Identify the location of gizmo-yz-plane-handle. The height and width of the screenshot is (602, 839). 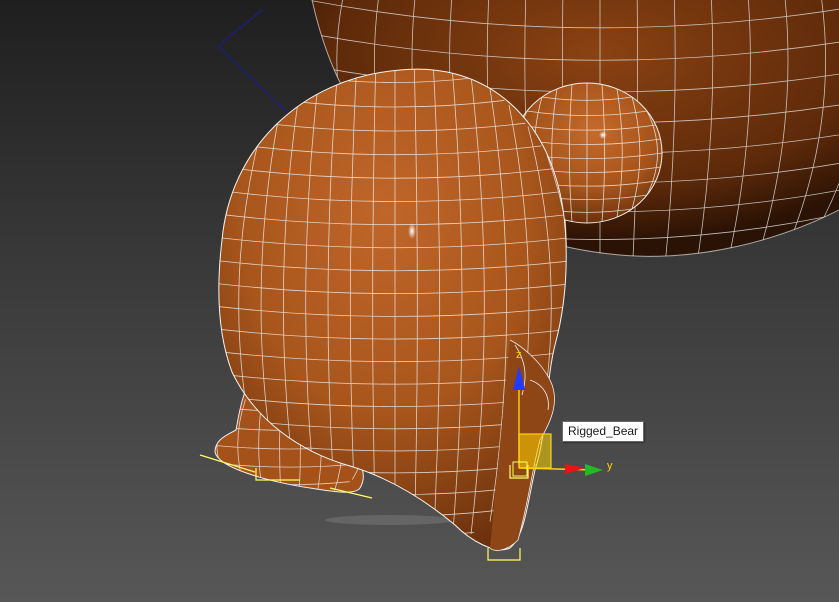
(535, 451).